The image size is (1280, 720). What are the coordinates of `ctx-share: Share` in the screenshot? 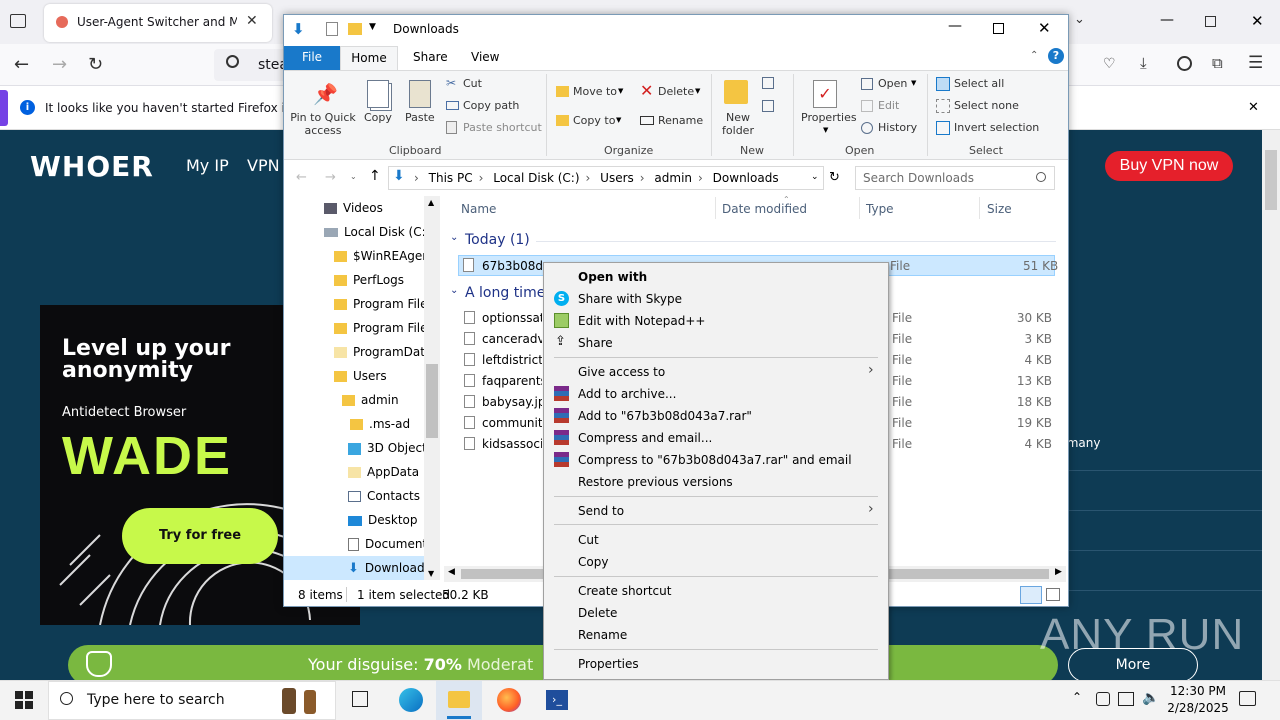 It's located at (595, 343).